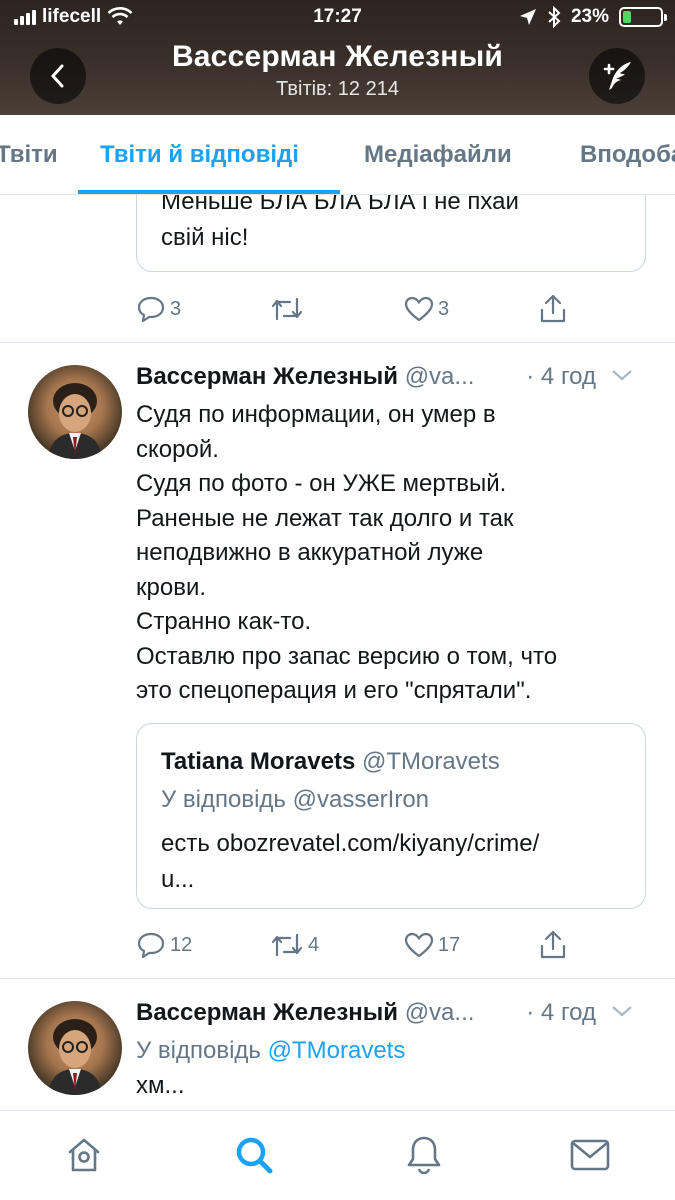  What do you see at coordinates (438, 155) in the screenshot?
I see `tab-media: Медіафайли` at bounding box center [438, 155].